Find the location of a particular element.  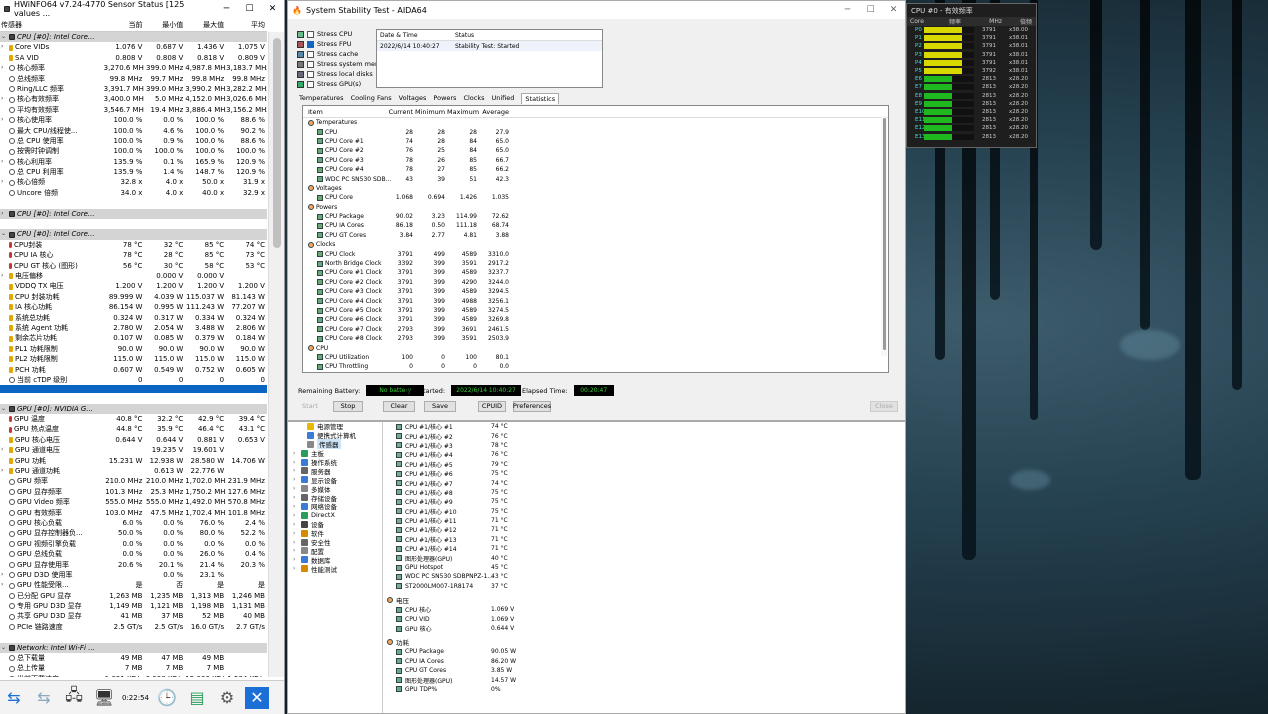

stat-row: CPU Throttling 0 0 0 0.0 is located at coordinates (595, 366).